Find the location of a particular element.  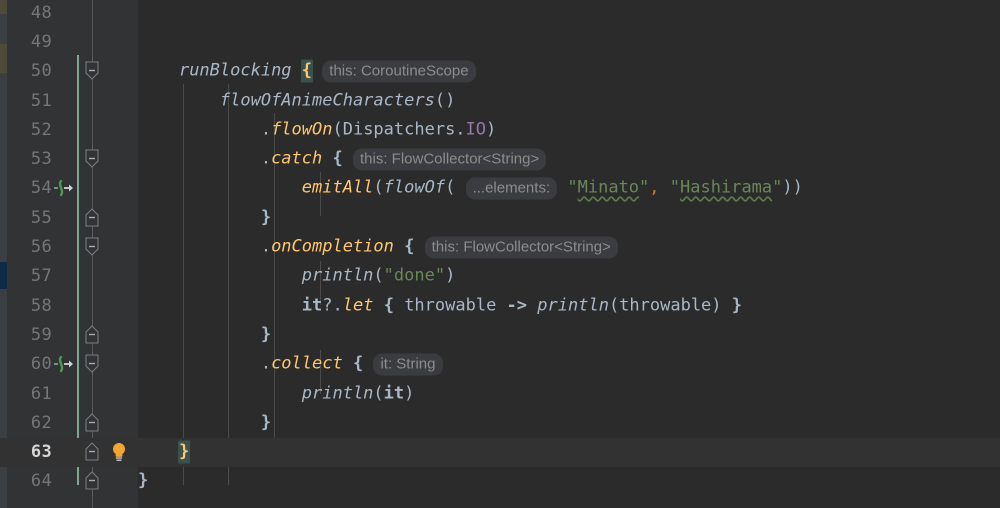

code-token: . is located at coordinates (205, 129).